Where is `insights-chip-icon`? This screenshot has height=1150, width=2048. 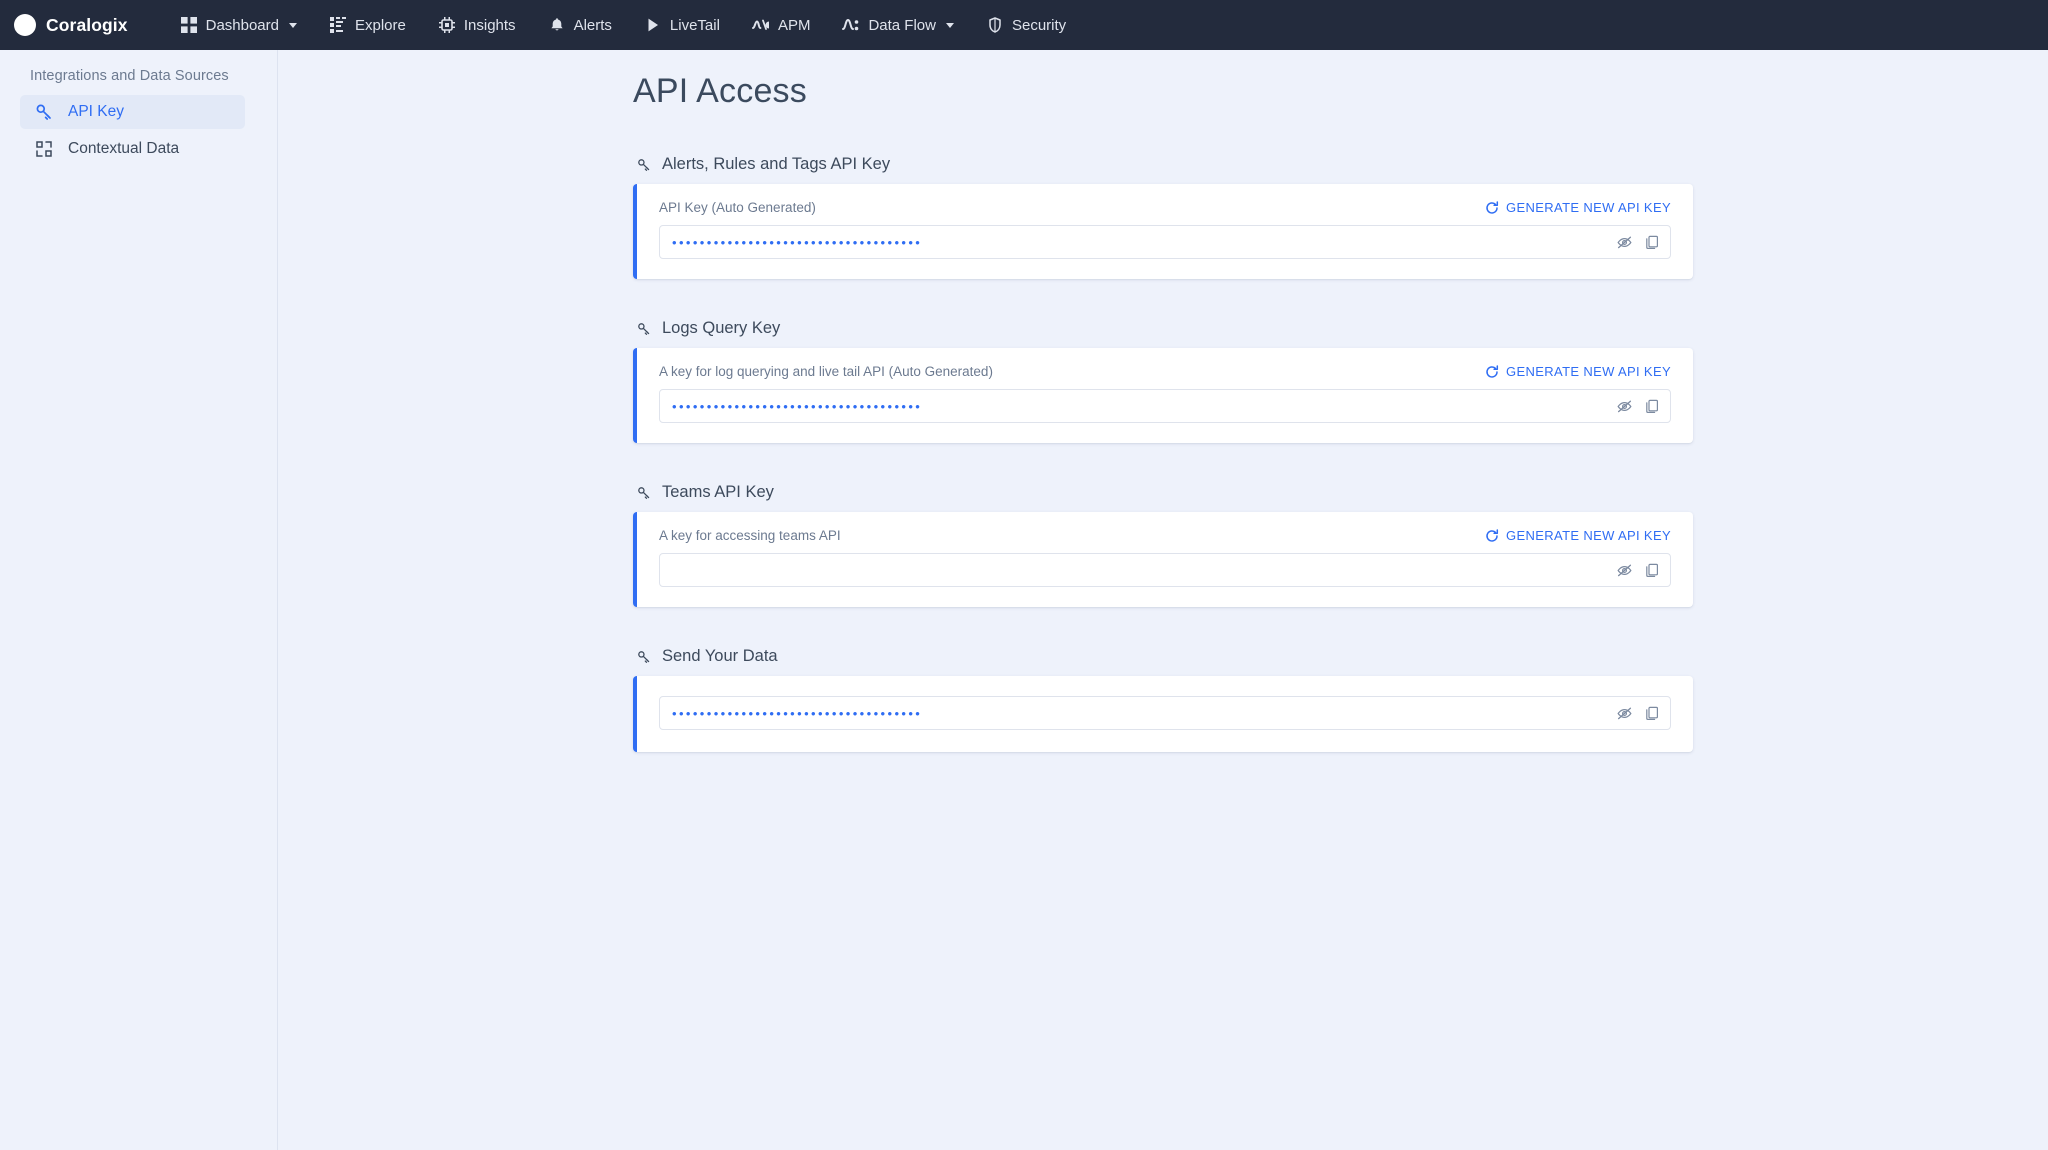
insights-chip-icon is located at coordinates (447, 25).